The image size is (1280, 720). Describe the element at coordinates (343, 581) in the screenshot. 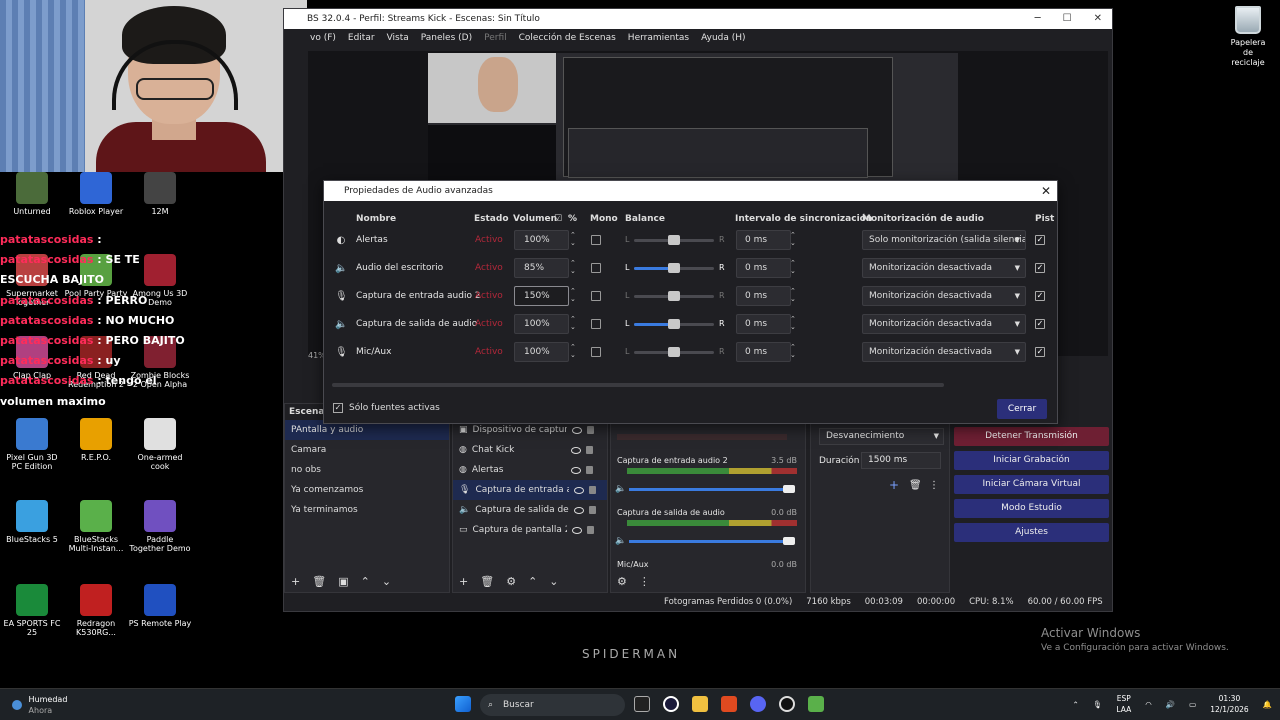

I see `filter-scene-icon: ▣` at that location.